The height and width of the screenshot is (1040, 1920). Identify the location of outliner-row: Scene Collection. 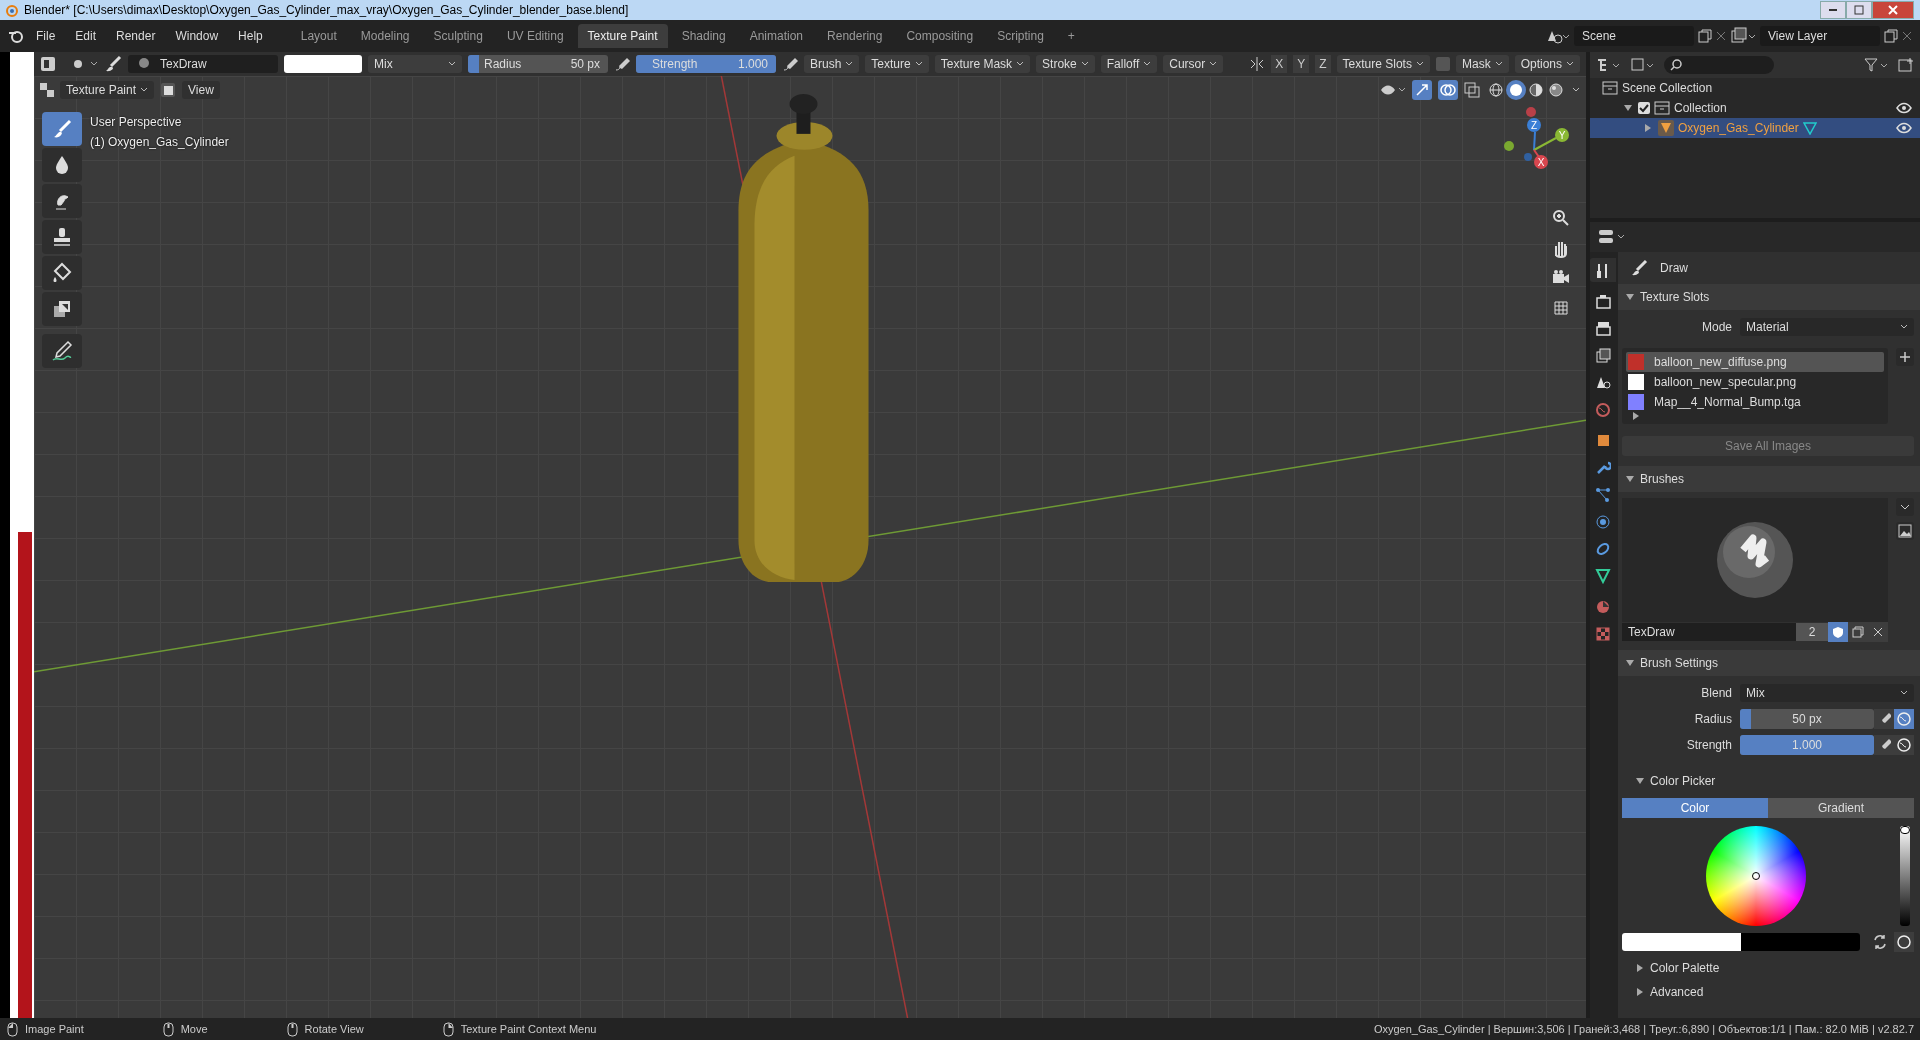
(1755, 88).